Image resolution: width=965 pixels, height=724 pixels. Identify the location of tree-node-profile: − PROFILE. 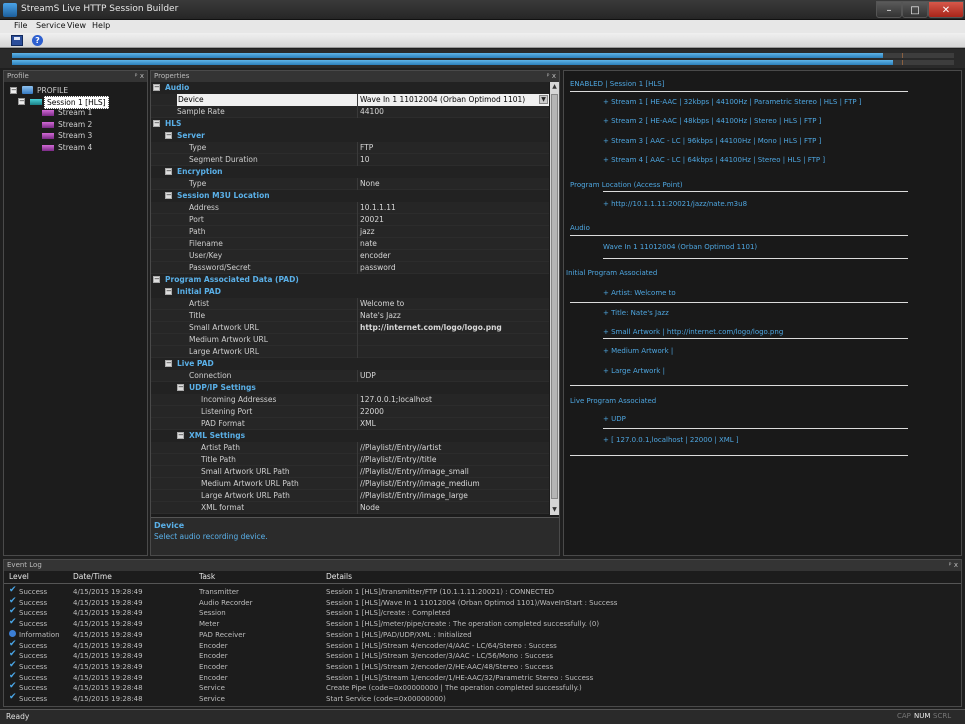
(75, 90).